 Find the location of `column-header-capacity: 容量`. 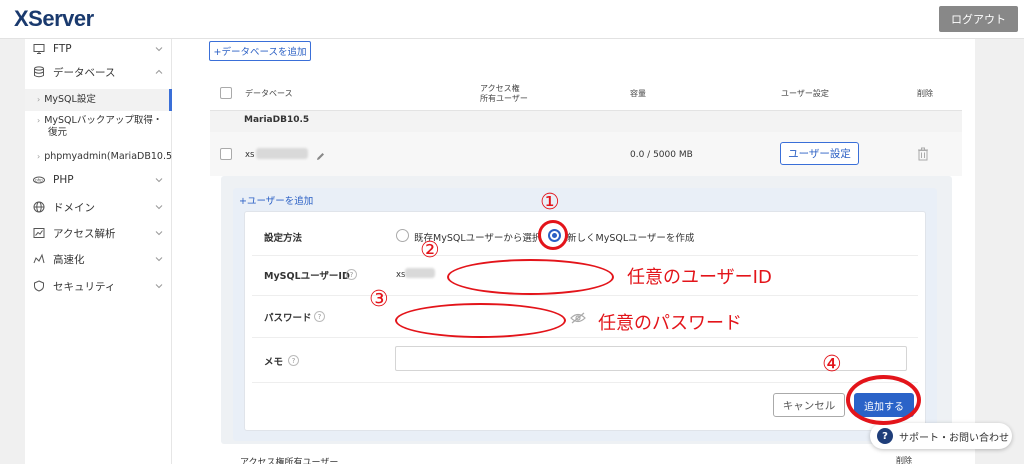

column-header-capacity: 容量 is located at coordinates (638, 93).